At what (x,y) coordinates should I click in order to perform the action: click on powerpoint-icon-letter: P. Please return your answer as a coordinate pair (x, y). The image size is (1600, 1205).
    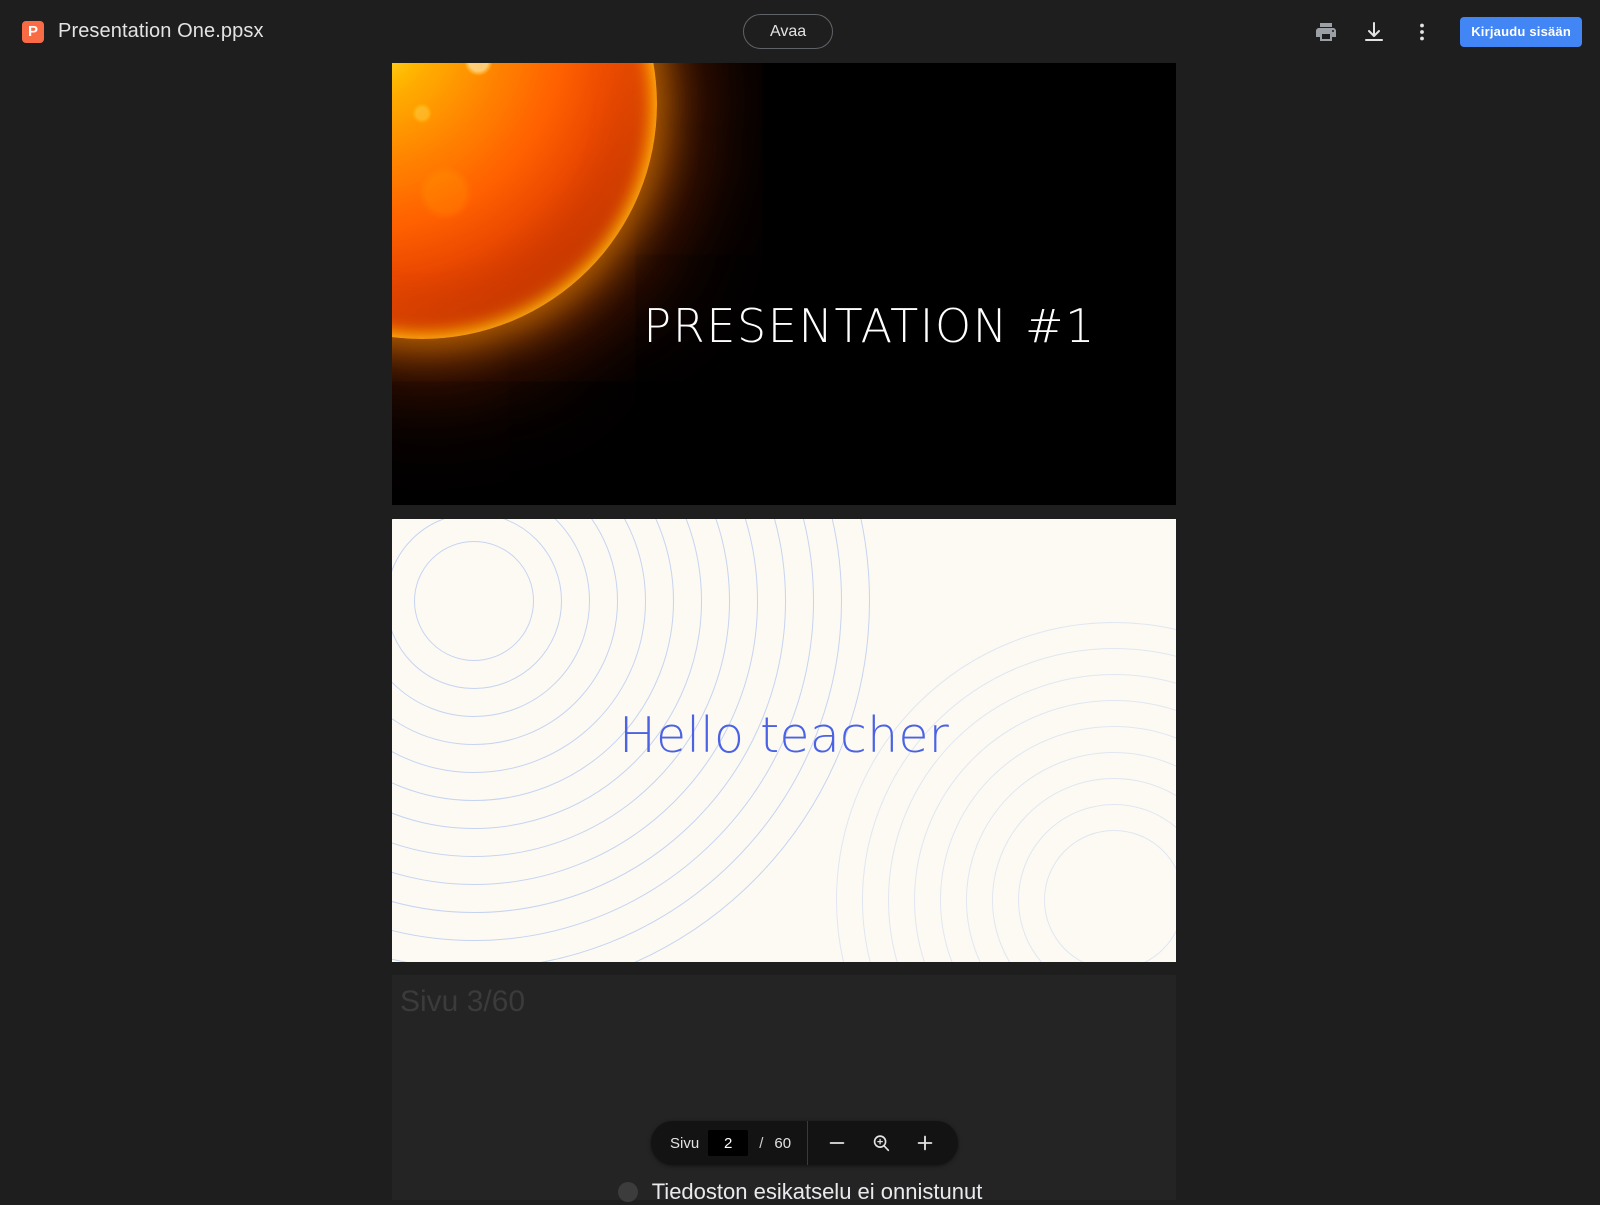
    Looking at the image, I should click on (32, 31).